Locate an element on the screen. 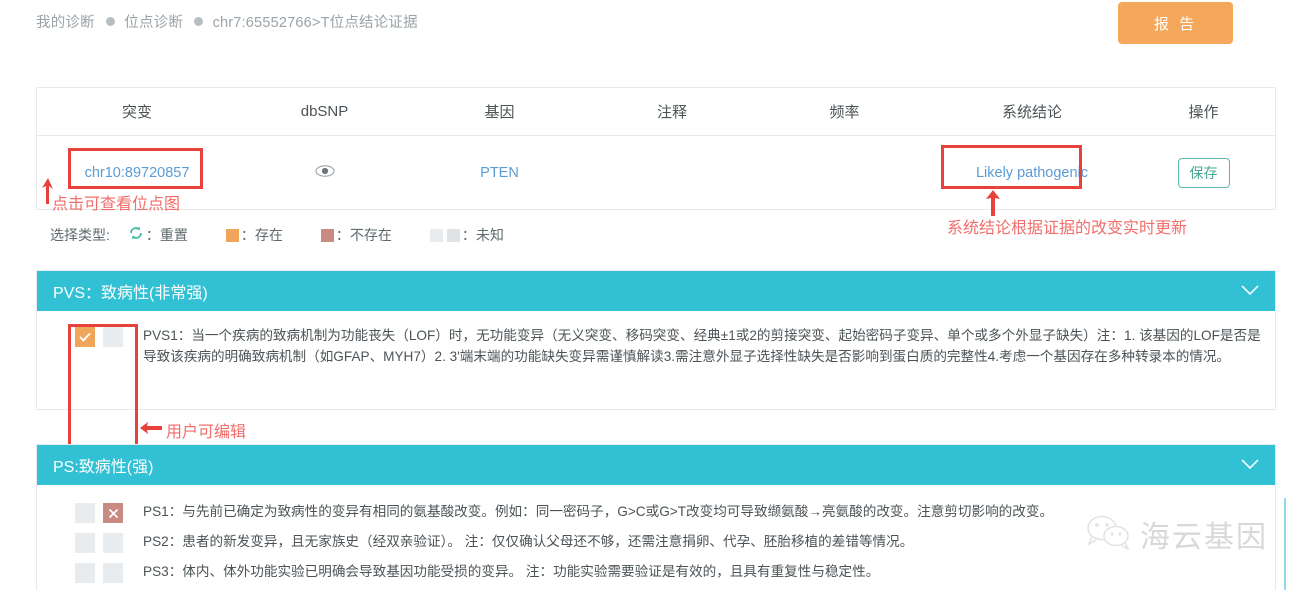  annotation-arrow-editable is located at coordinates (151, 430).